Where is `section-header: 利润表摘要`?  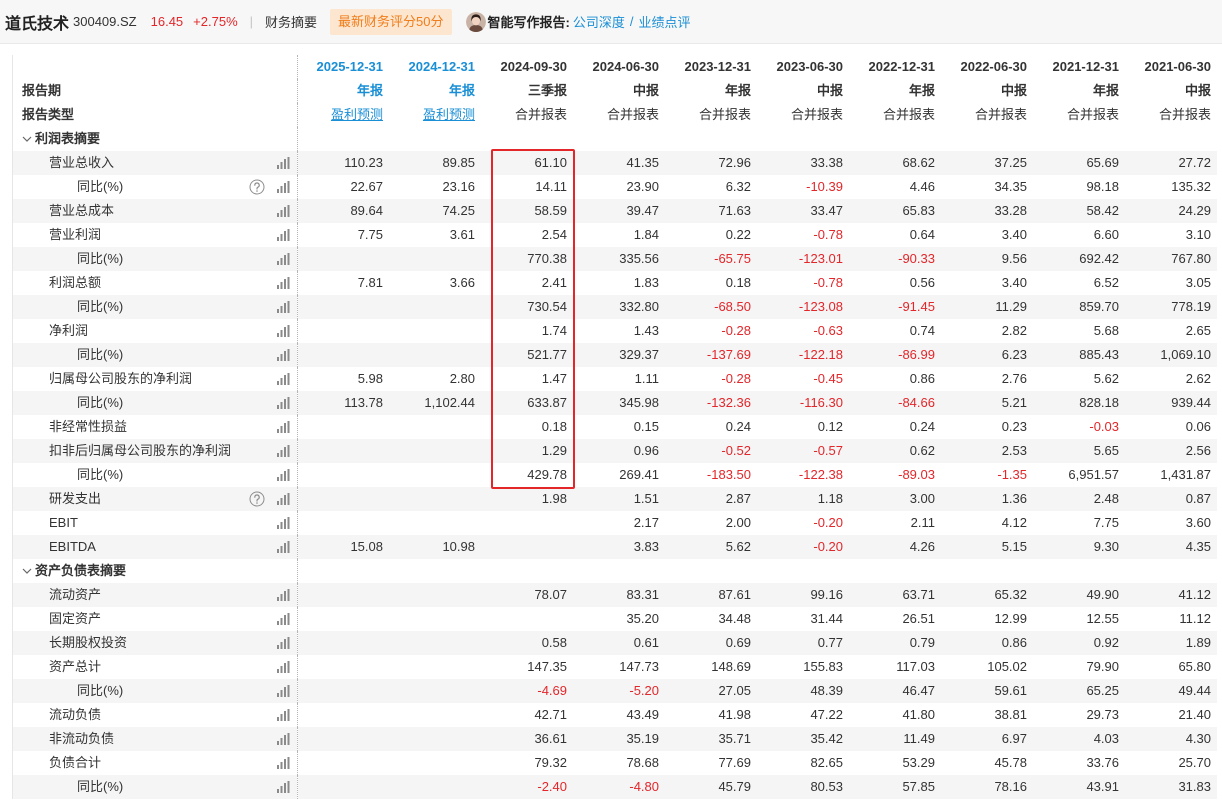 section-header: 利润表摘要 is located at coordinates (615, 139).